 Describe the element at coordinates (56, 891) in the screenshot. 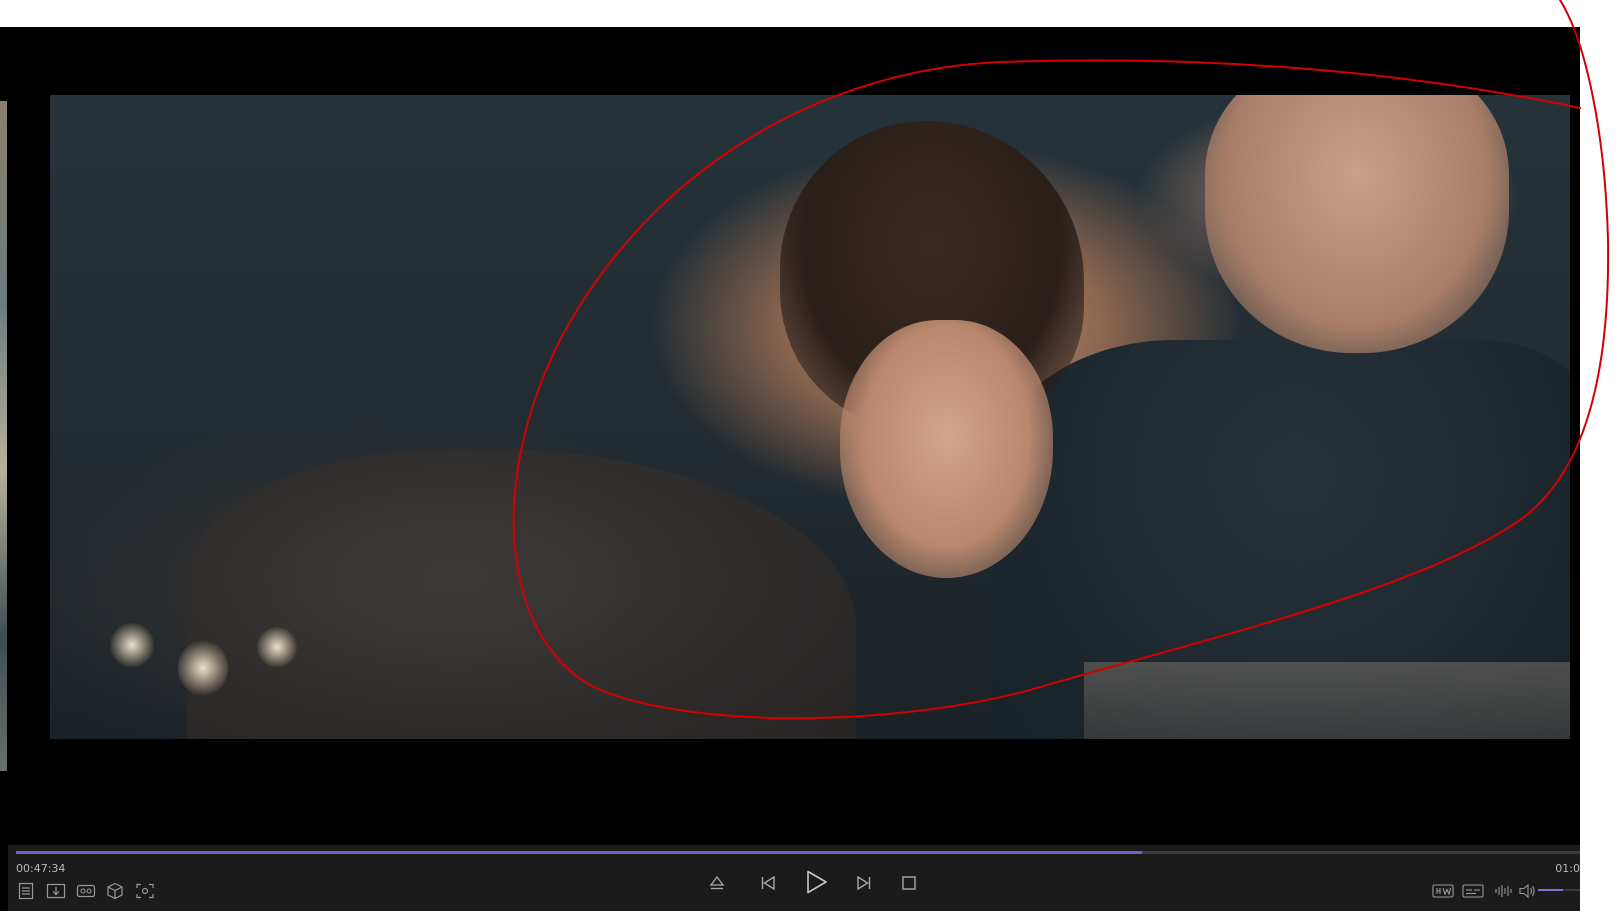

I see `download-icon` at that location.